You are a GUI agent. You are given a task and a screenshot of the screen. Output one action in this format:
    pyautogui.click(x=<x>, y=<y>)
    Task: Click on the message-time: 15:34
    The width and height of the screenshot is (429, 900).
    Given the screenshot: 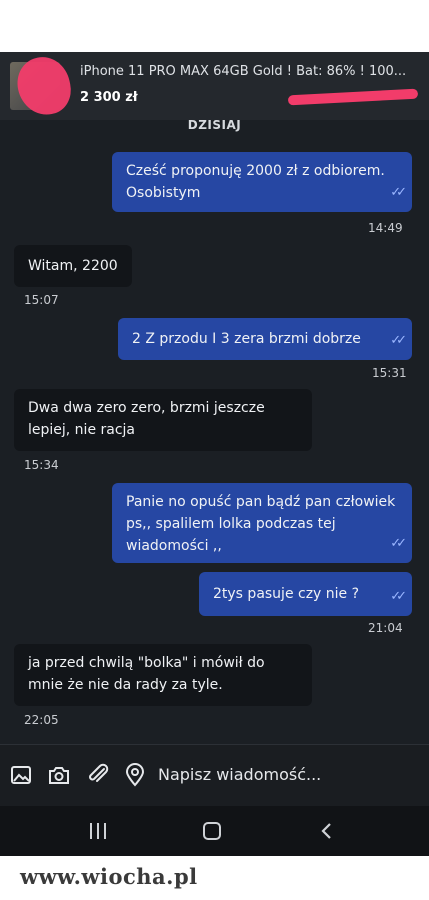 What is the action you would take?
    pyautogui.click(x=41, y=465)
    